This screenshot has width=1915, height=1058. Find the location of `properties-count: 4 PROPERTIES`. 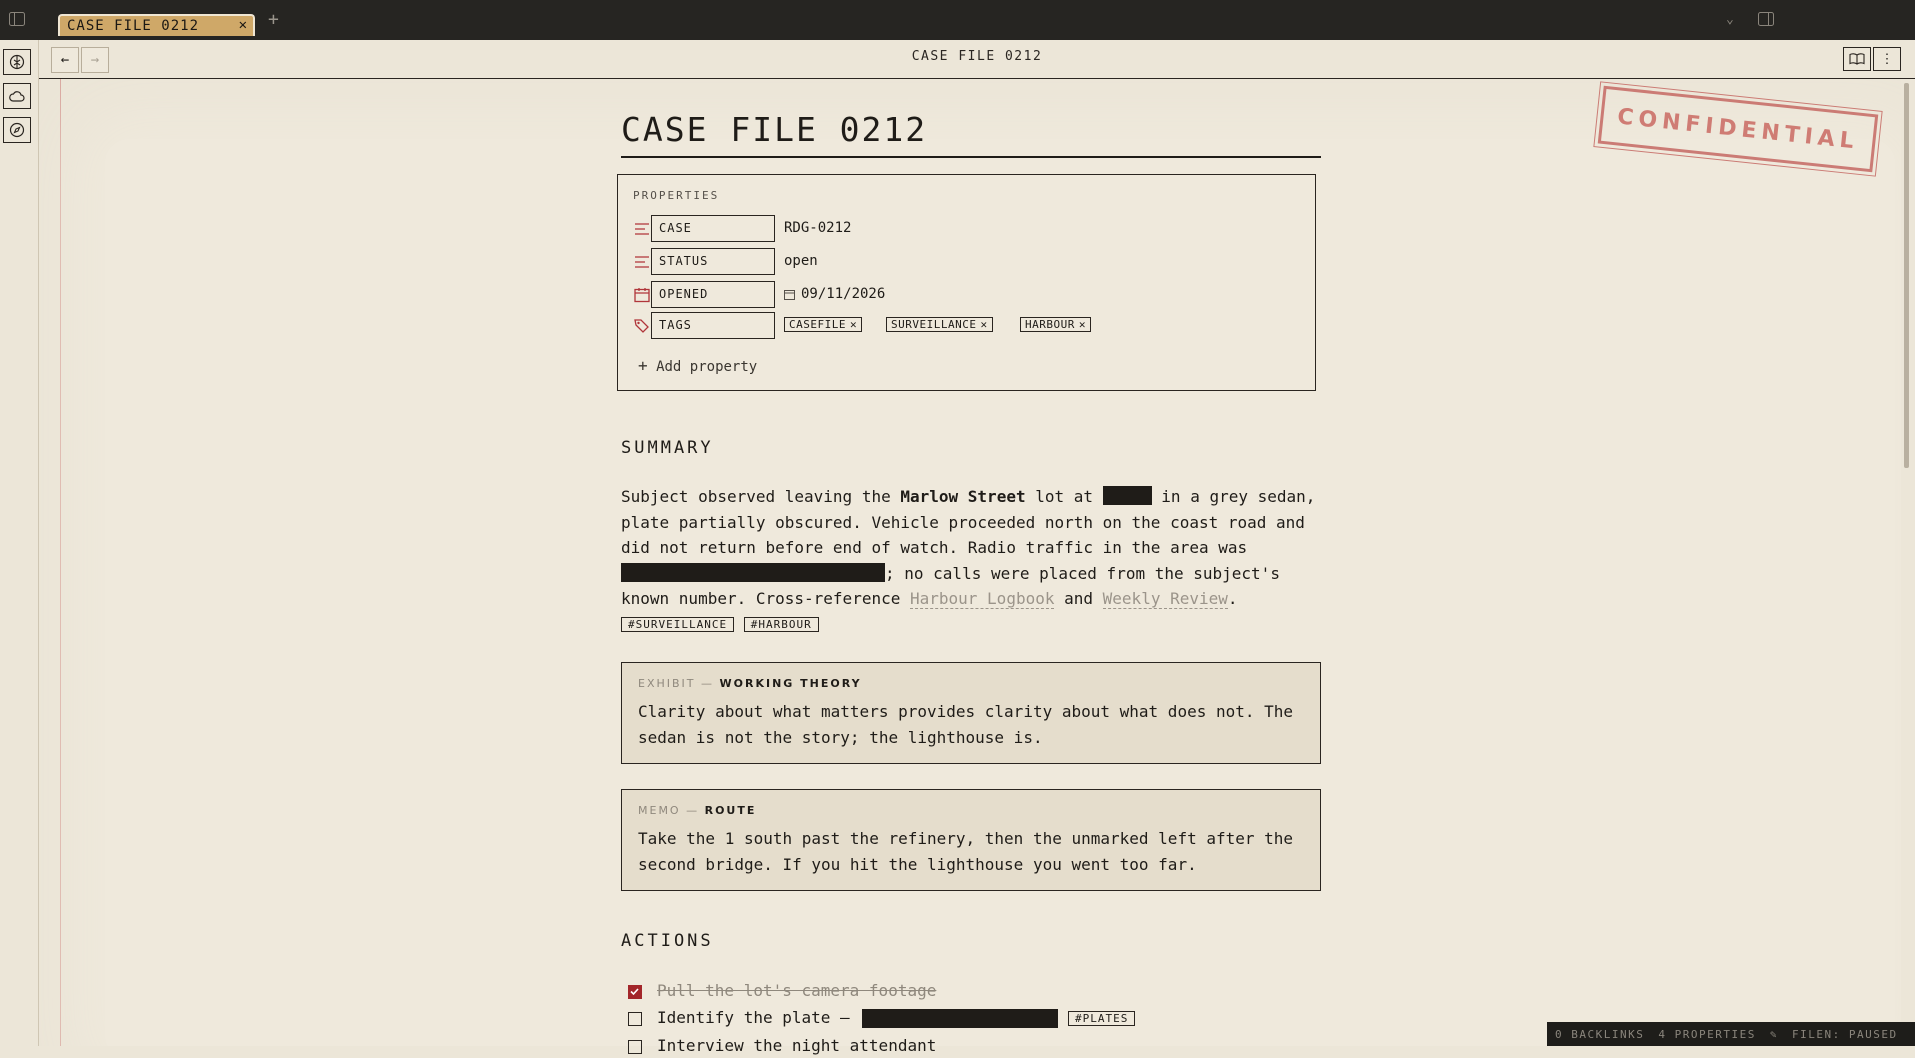

properties-count: 4 PROPERTIES is located at coordinates (1706, 1034).